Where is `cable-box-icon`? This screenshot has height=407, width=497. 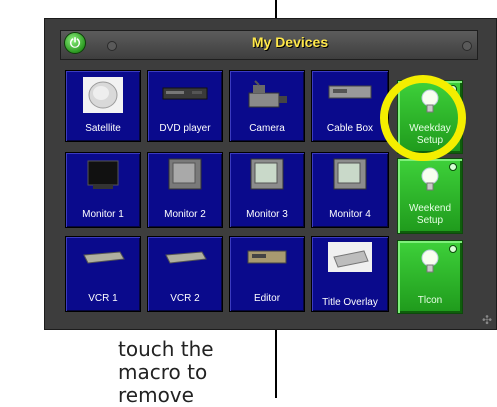 cable-box-icon is located at coordinates (350, 92).